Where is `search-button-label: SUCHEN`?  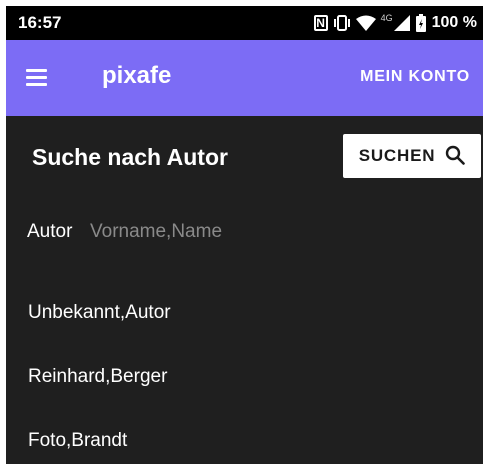
search-button-label: SUCHEN is located at coordinates (397, 155).